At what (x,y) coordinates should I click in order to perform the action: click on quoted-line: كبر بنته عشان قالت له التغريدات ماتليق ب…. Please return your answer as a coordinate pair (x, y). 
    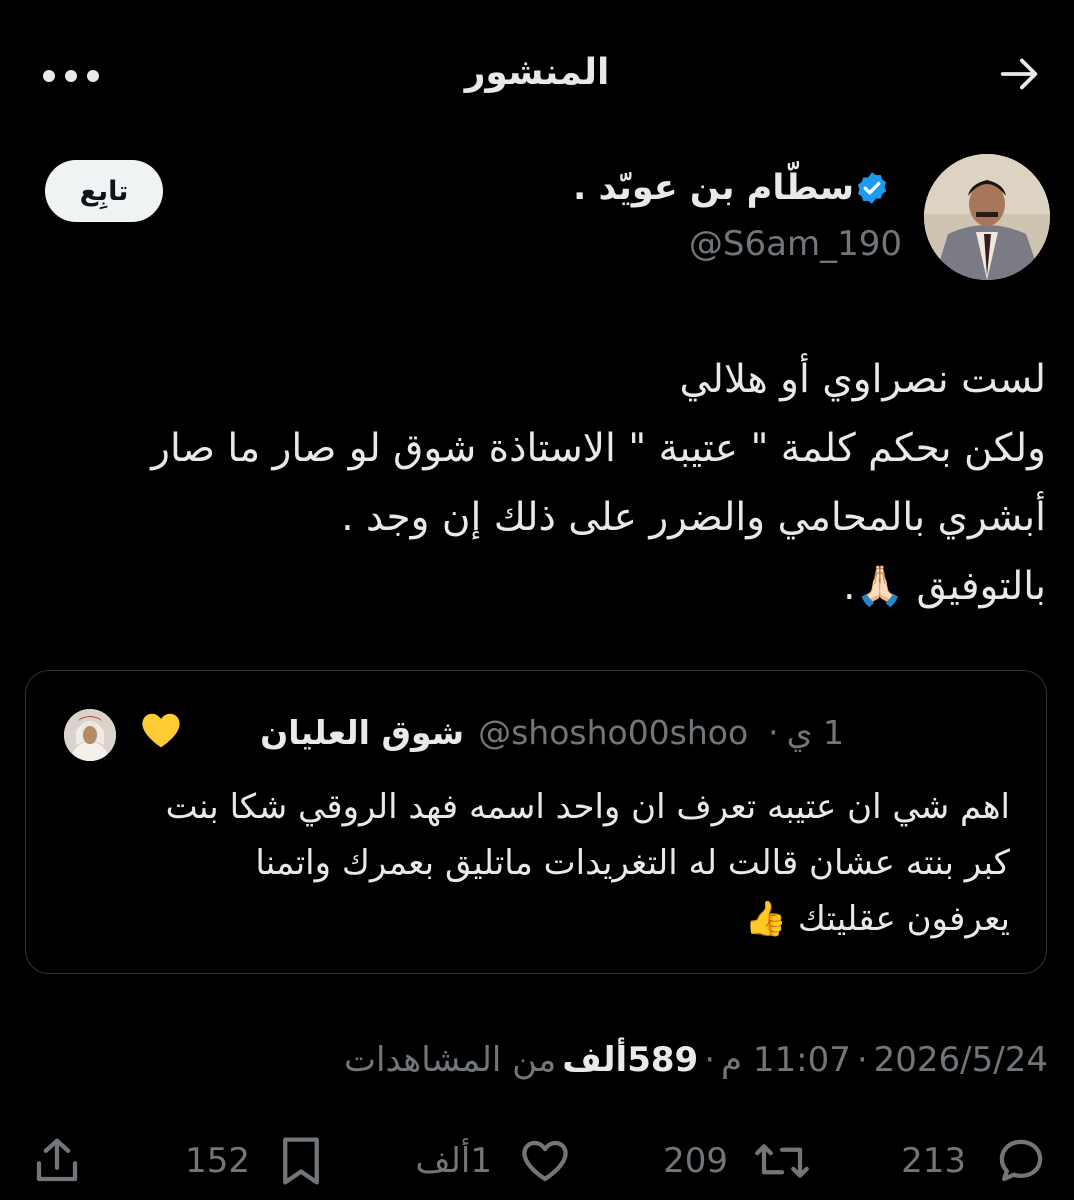
    Looking at the image, I should click on (632, 863).